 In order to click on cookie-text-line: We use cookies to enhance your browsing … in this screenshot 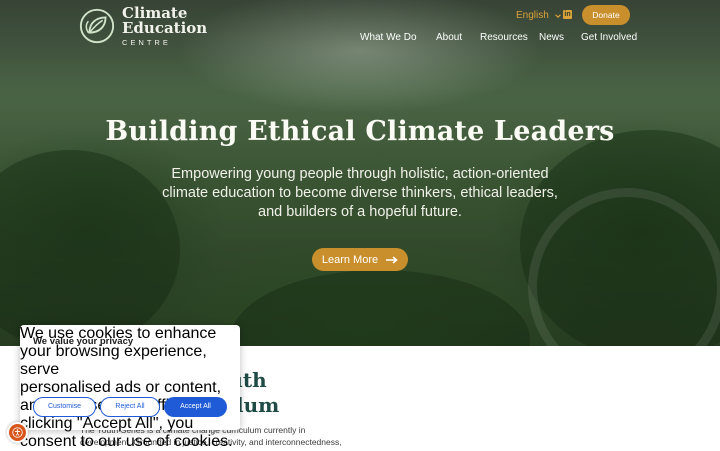, I will do `click(118, 351)`.